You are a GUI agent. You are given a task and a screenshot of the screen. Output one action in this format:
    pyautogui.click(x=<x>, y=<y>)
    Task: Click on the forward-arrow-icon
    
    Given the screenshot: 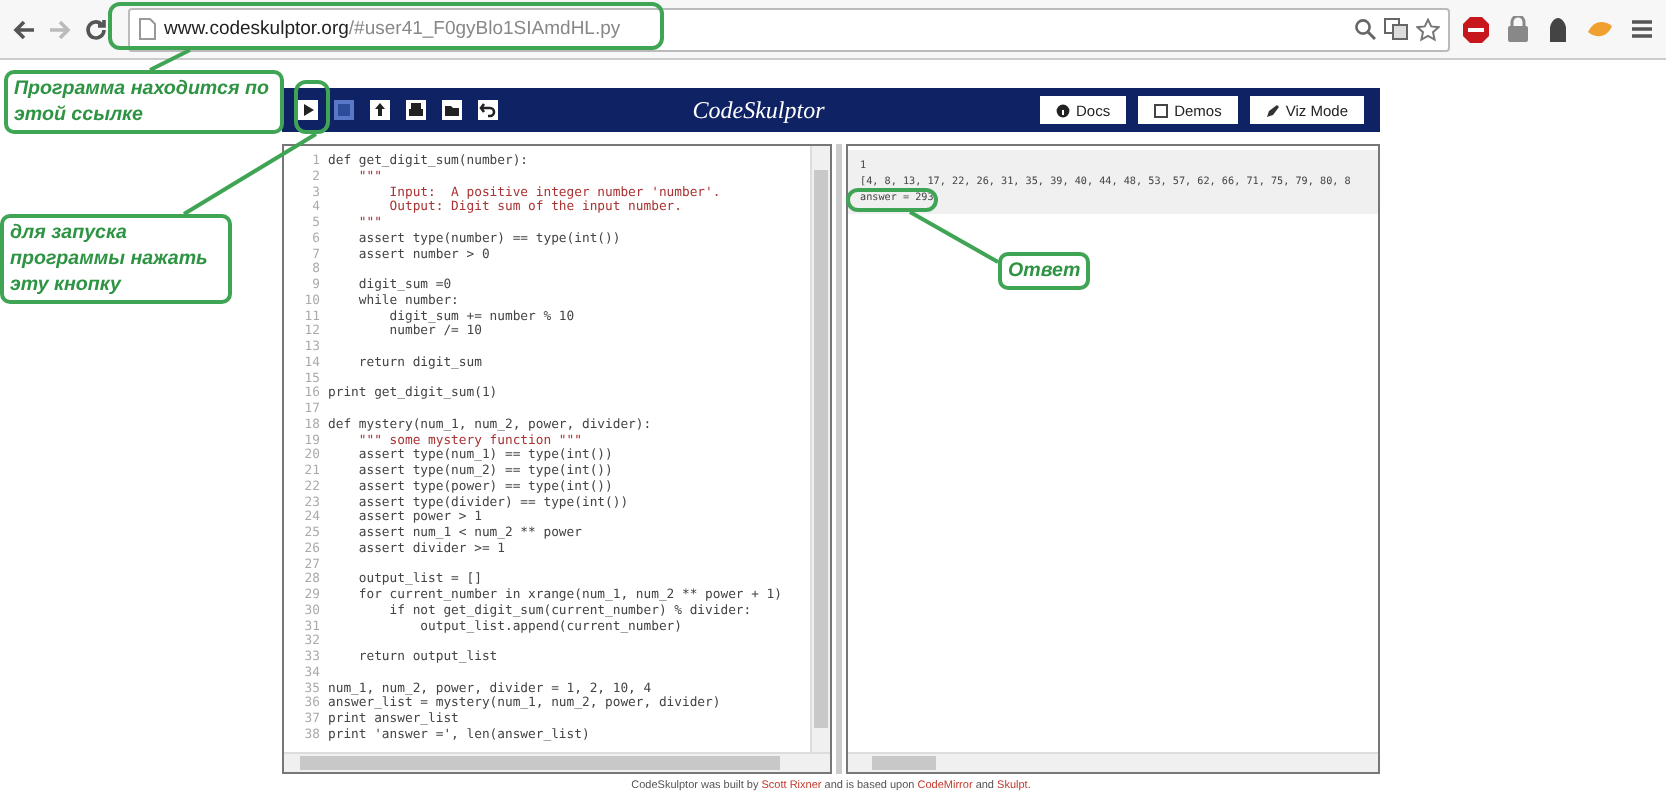 What is the action you would take?
    pyautogui.click(x=60, y=29)
    